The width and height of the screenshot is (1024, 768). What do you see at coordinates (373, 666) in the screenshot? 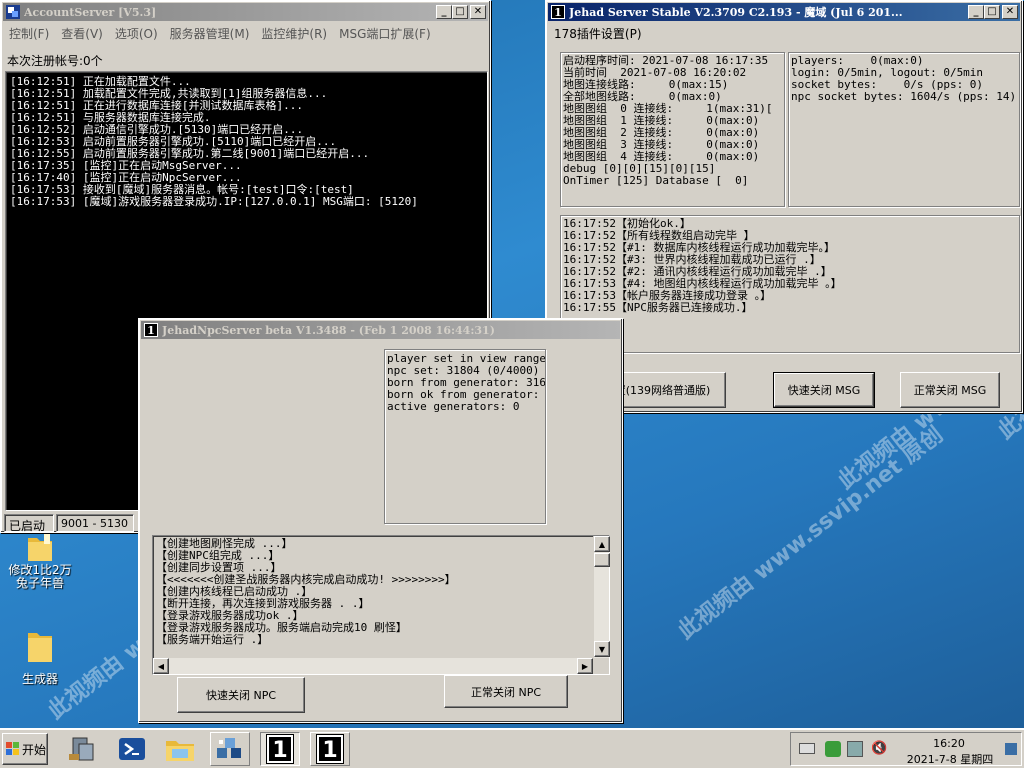
I see `horizontal-scrollbar: ◀ ▶` at bounding box center [373, 666].